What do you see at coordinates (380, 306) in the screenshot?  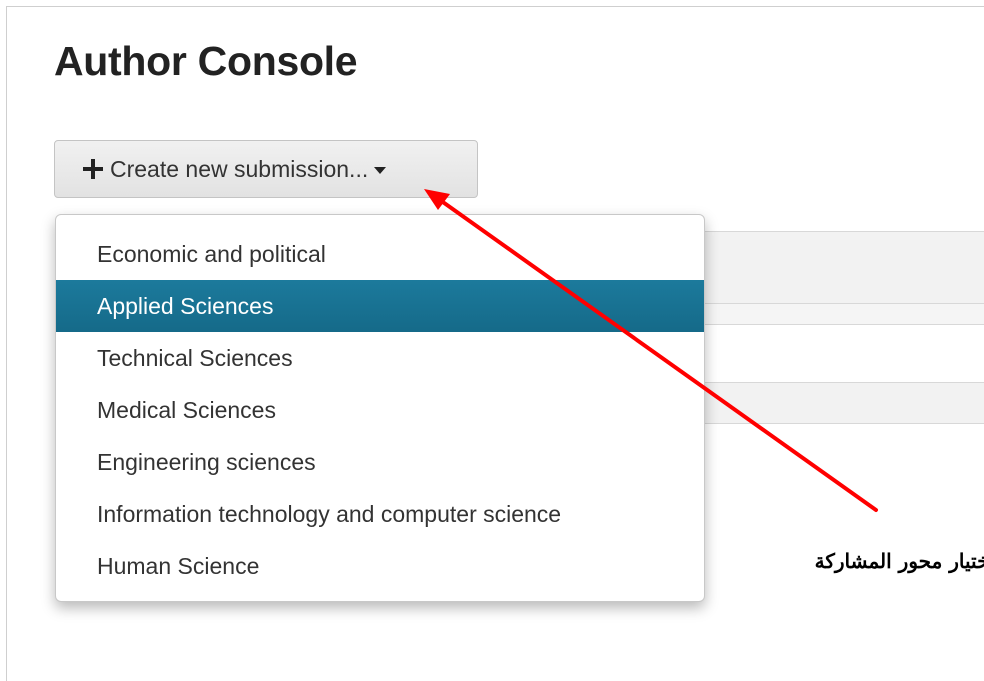 I see `menu-item-applied-sciences: Applied Sciences` at bounding box center [380, 306].